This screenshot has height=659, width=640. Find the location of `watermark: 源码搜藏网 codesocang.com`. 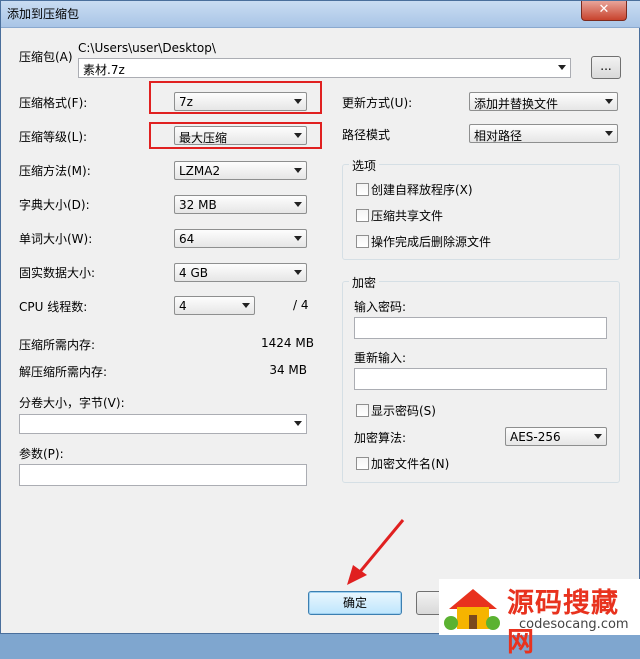

watermark: 源码搜藏网 codesocang.com is located at coordinates (539, 618).